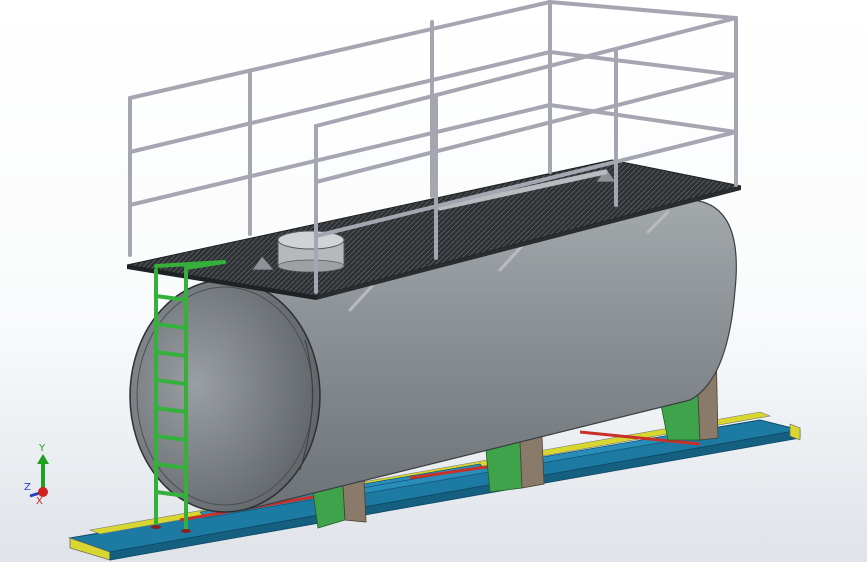 This screenshot has width=867, height=562. I want to click on manhole-hatch, so click(311, 251).